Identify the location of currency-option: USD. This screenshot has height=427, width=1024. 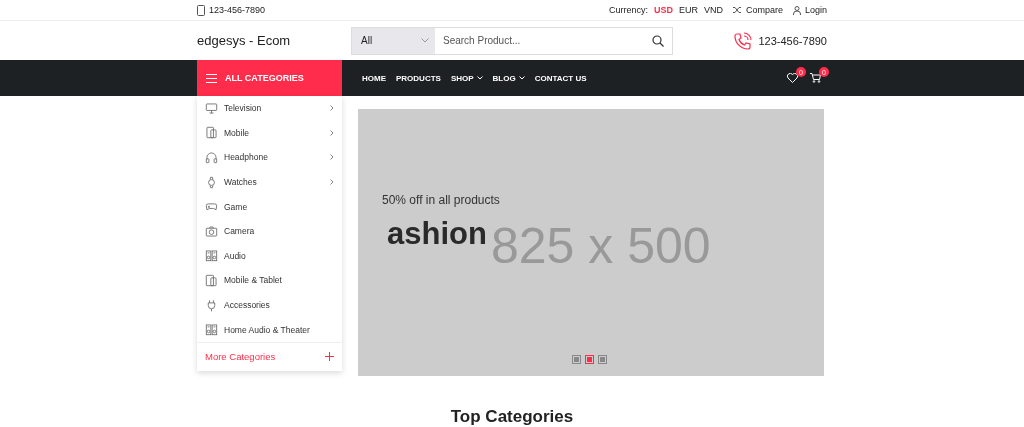
(663, 10).